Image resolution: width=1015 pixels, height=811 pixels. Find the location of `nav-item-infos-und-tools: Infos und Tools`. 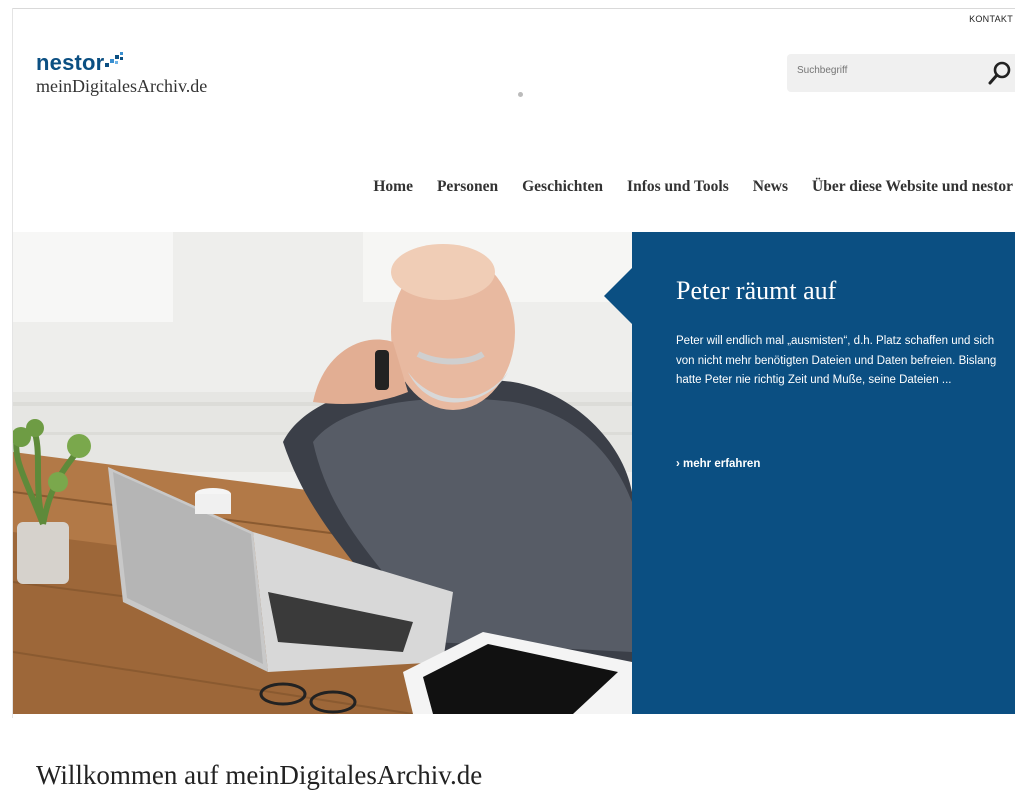

nav-item-infos-und-tools: Infos und Tools is located at coordinates (678, 187).